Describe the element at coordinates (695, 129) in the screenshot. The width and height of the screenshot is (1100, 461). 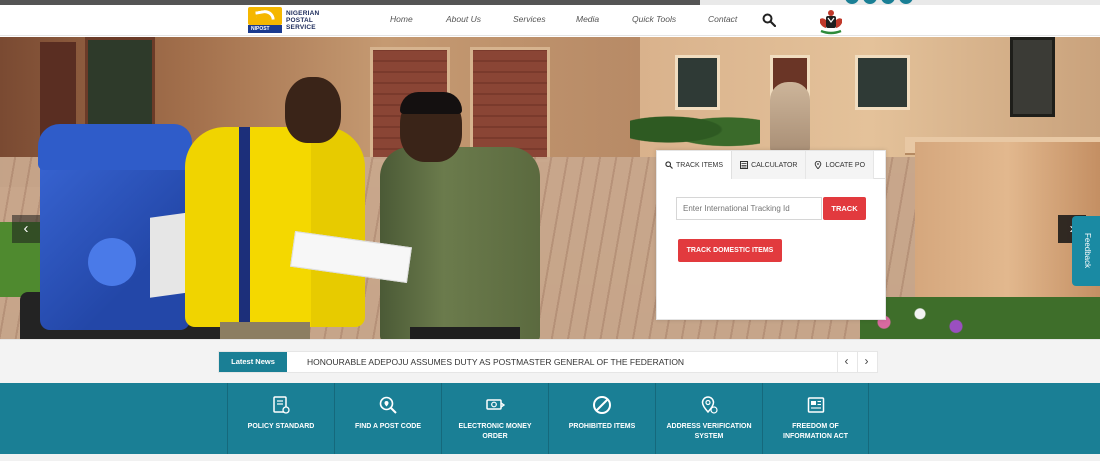
I see `hero-shrubs` at that location.